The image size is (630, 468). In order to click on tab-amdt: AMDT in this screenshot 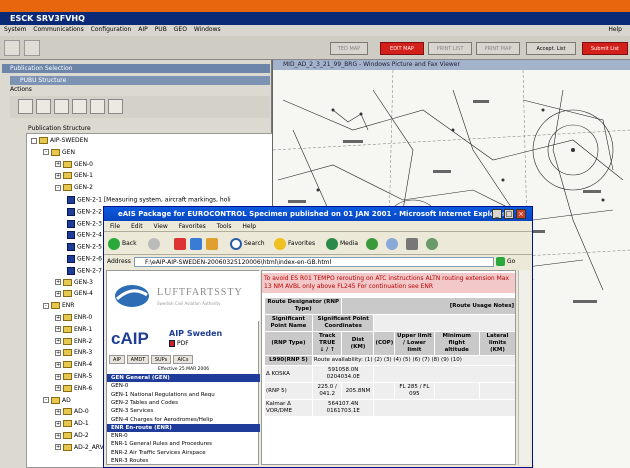, I will do `click(138, 359)`.